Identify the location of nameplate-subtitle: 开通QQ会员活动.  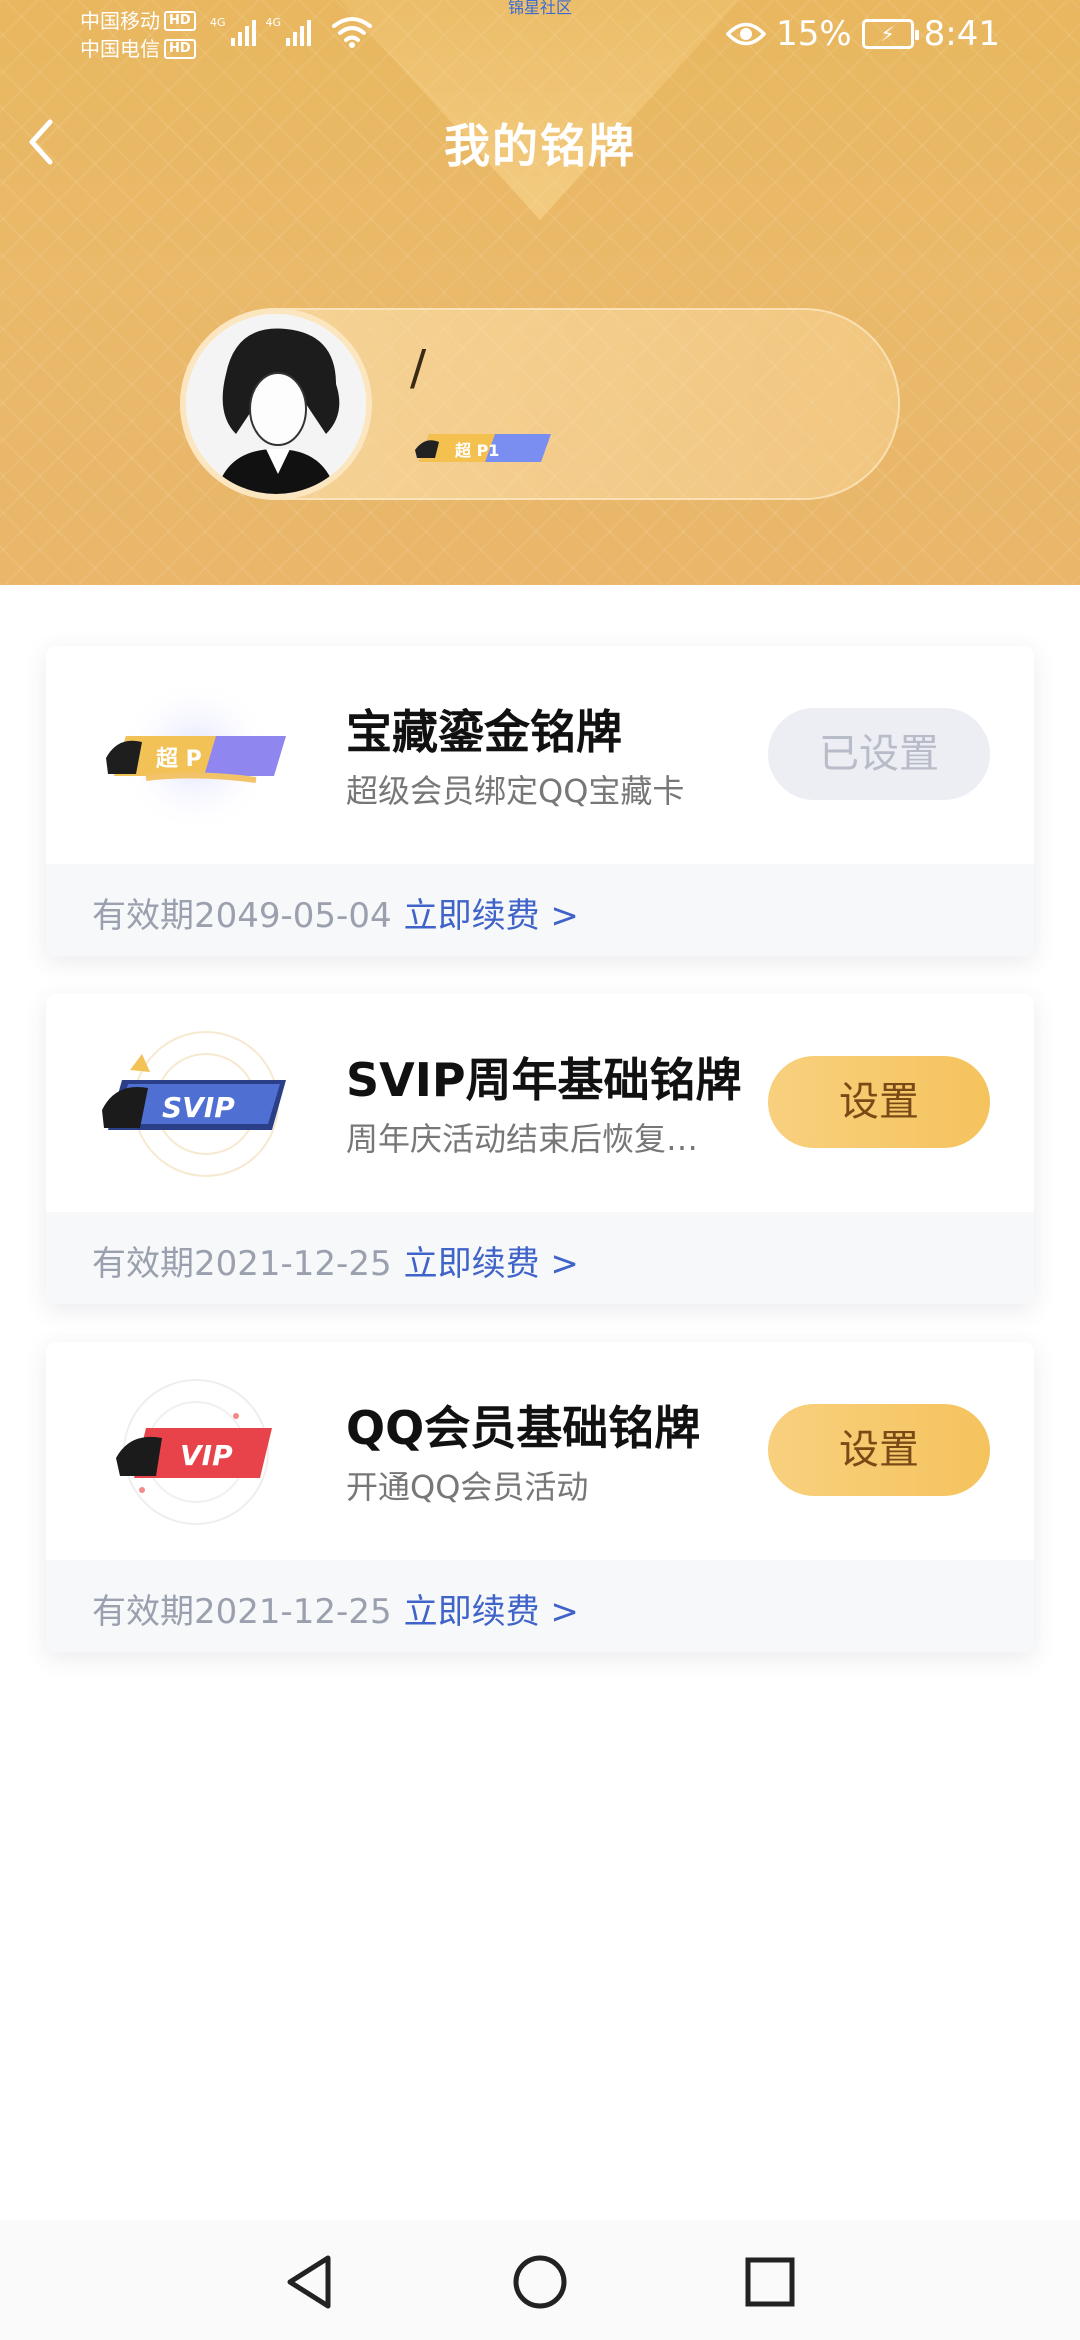
(467, 1487).